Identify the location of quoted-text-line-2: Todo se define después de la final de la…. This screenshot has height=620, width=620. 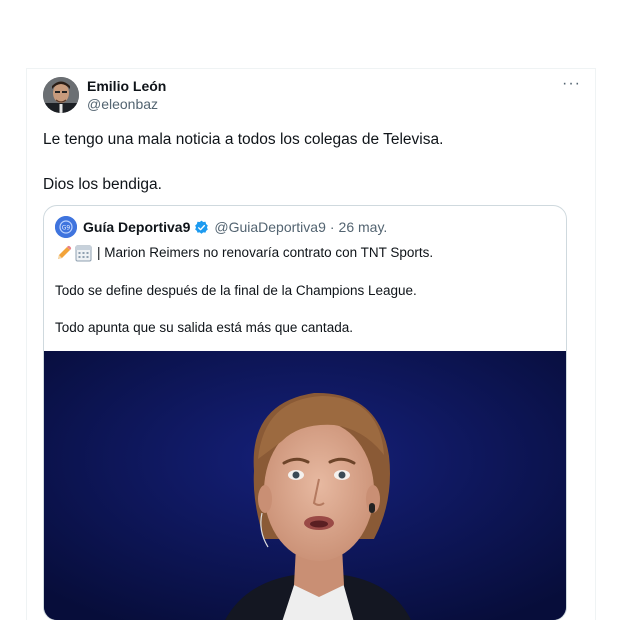
(236, 290).